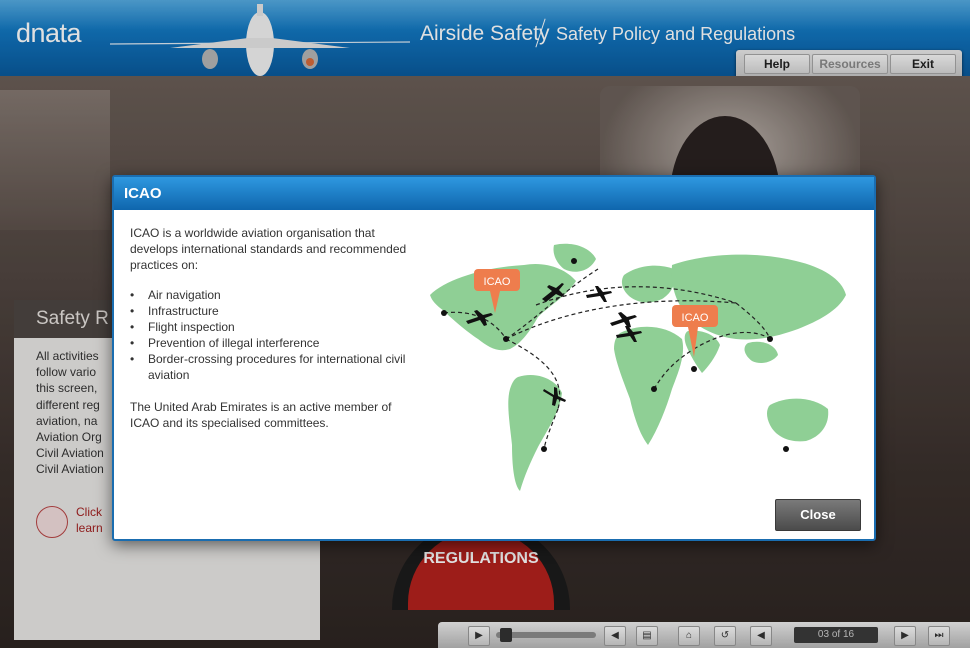 Image resolution: width=970 pixels, height=648 pixels. I want to click on bullet-item: Infrastructure, so click(275, 311).